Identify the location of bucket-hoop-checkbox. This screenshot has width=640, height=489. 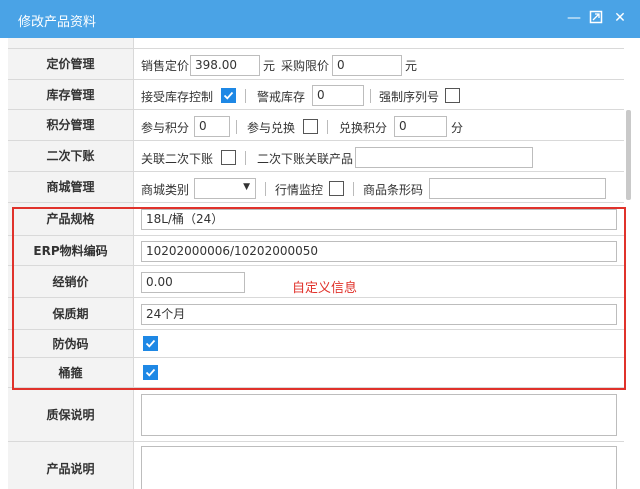
(150, 372).